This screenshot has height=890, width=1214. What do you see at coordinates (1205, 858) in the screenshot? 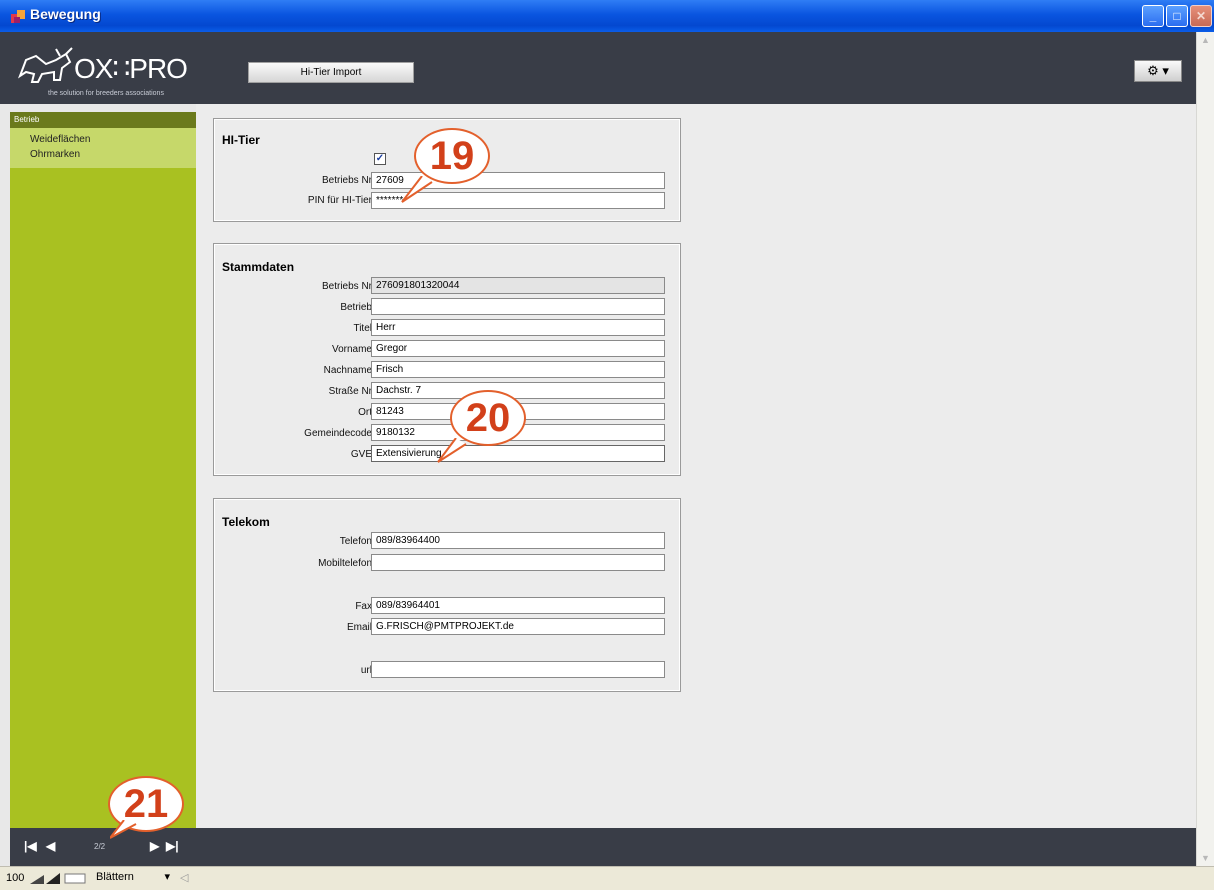
I see `scroll-down-icon: ▼` at bounding box center [1205, 858].